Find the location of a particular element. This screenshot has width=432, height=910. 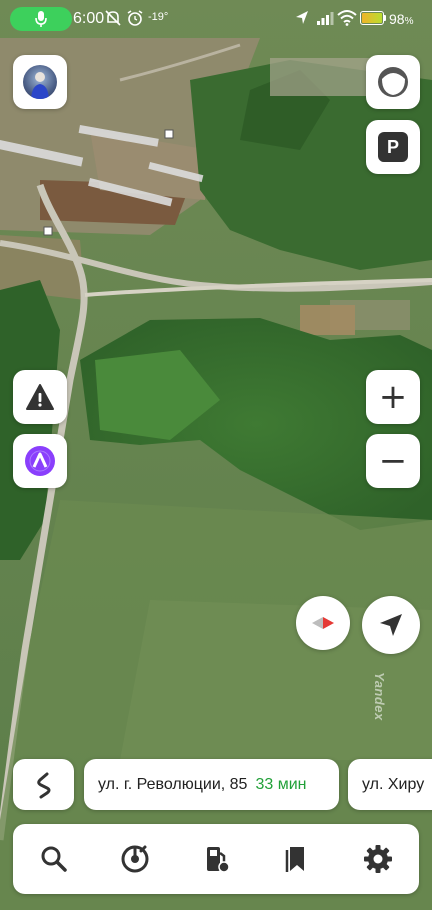

nav-fuel is located at coordinates (216, 859).